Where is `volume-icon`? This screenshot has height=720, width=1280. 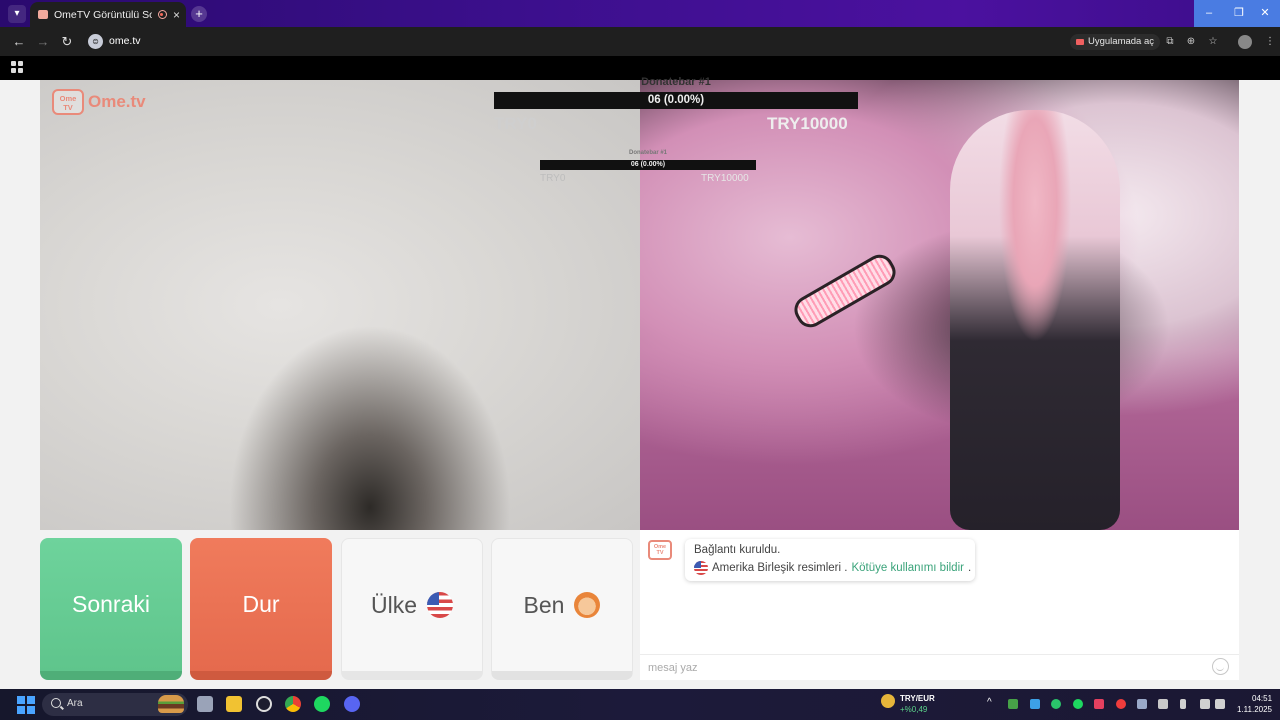
volume-icon is located at coordinates (1220, 704).